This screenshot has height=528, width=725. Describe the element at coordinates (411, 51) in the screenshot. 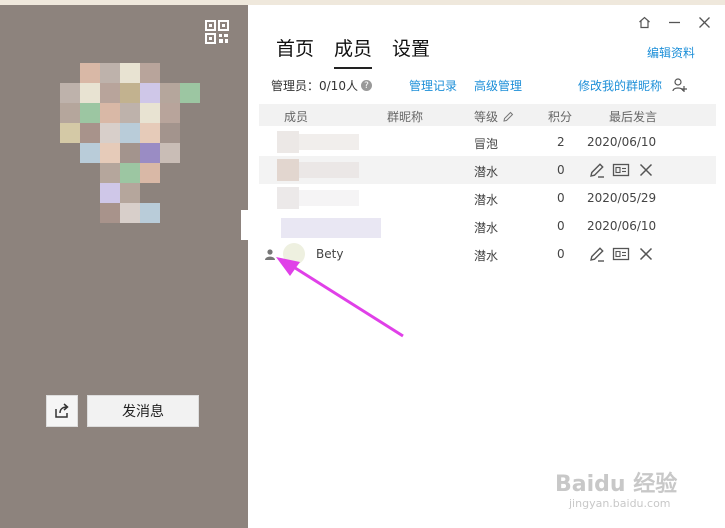

I see `tab-settings: 设置` at that location.